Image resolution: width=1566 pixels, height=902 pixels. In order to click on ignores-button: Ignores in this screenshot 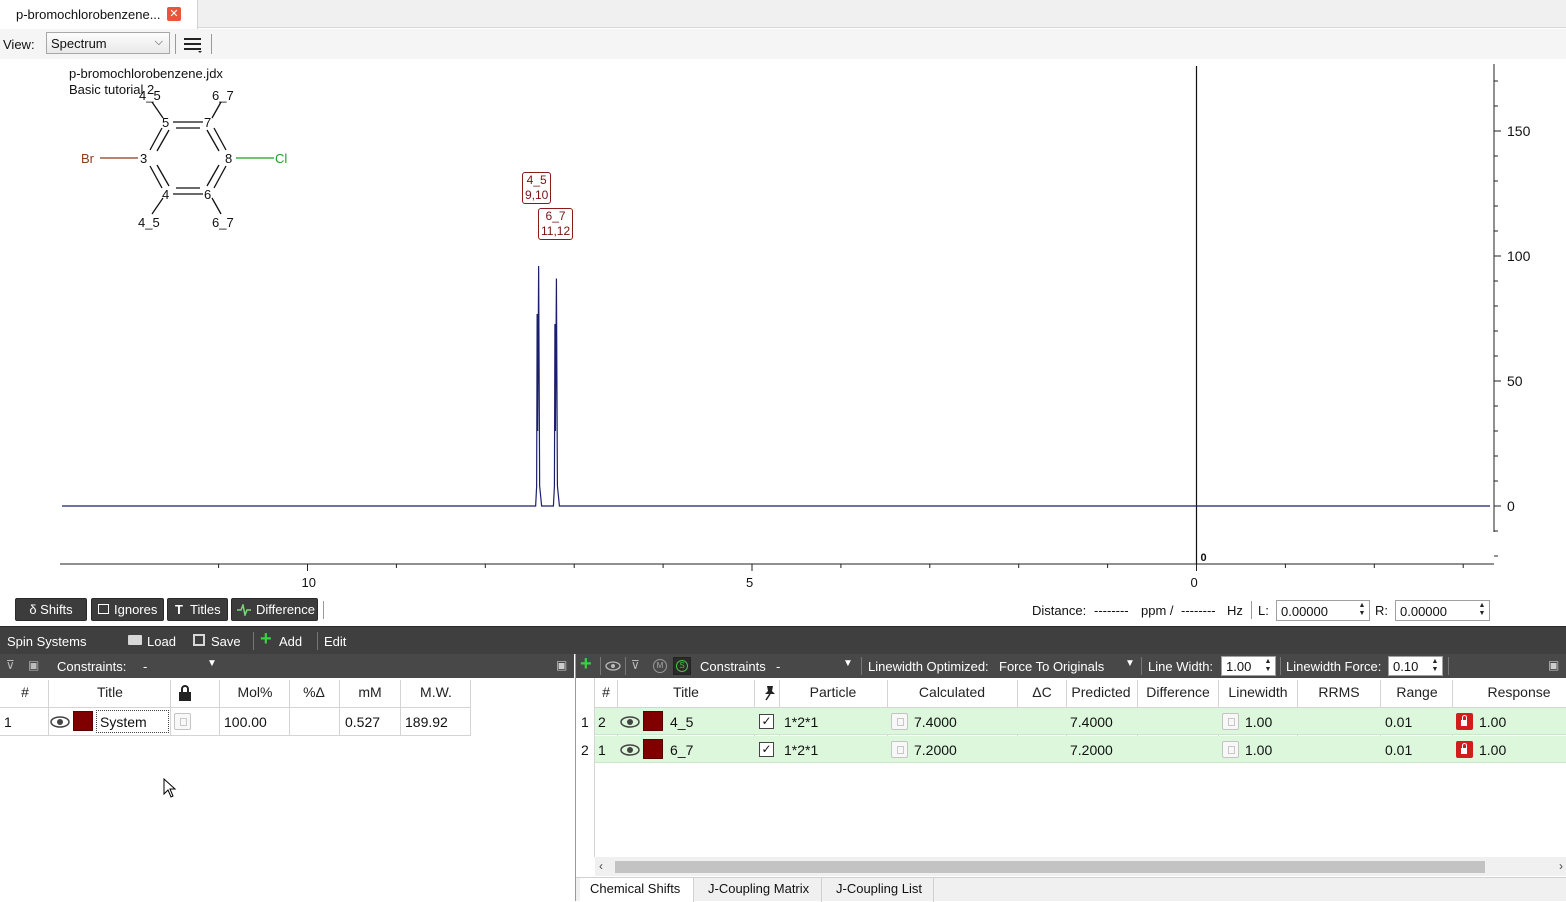, I will do `click(127, 609)`.